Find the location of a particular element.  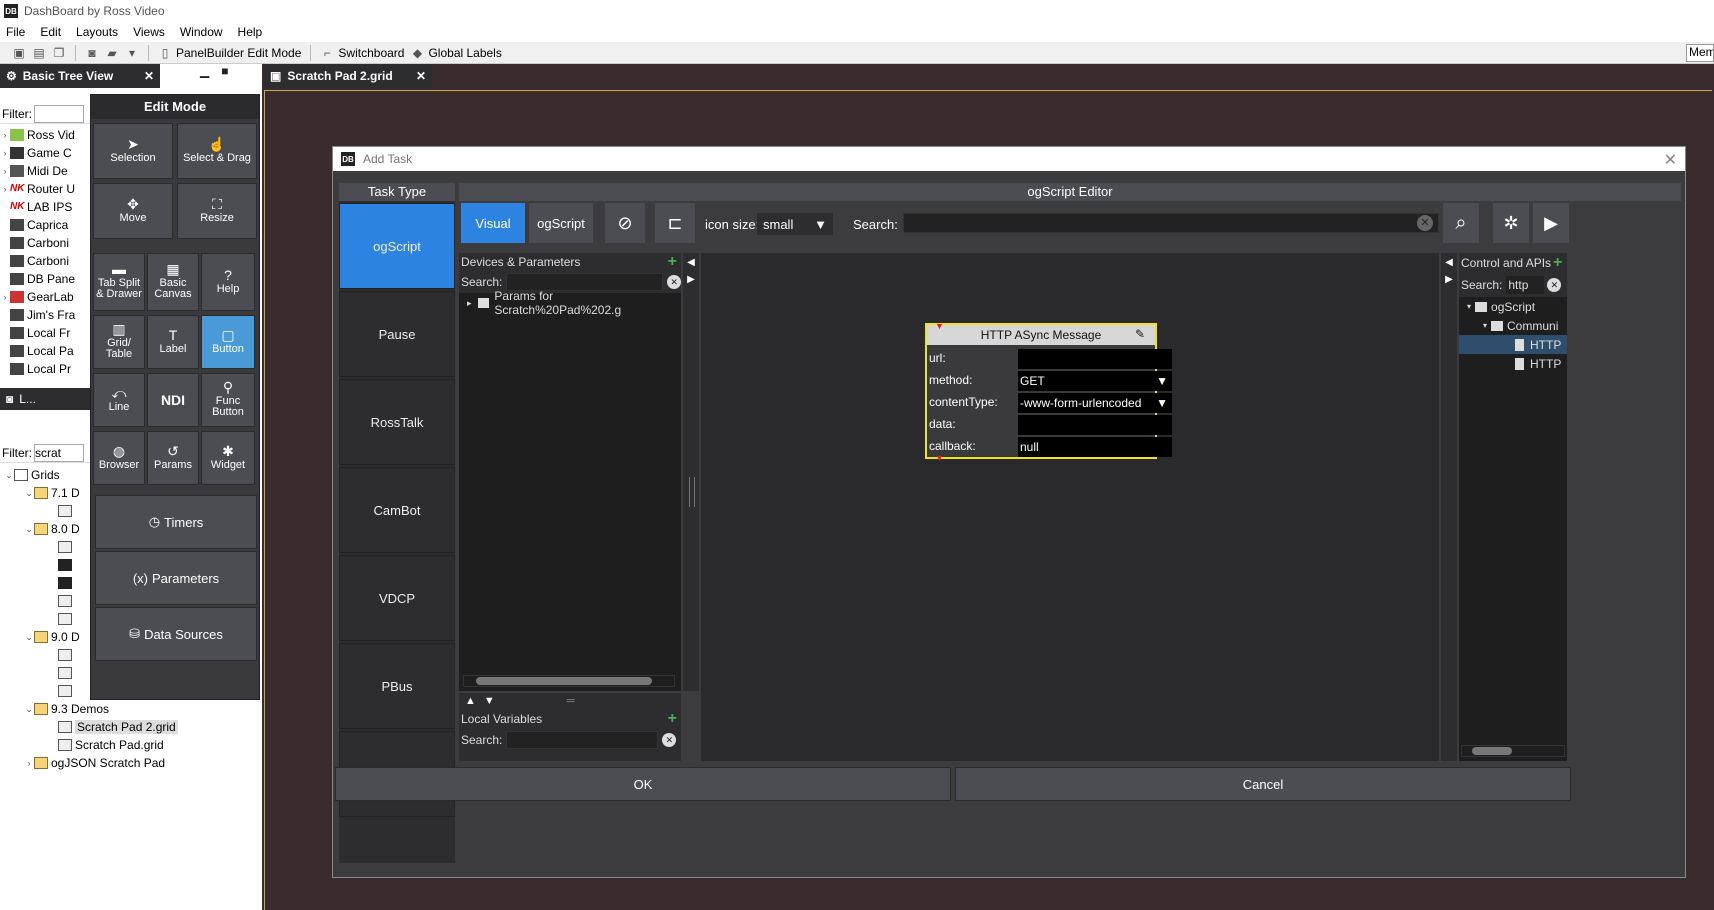

grid-table-button: ▥ Grid/ Table is located at coordinates (119, 342).